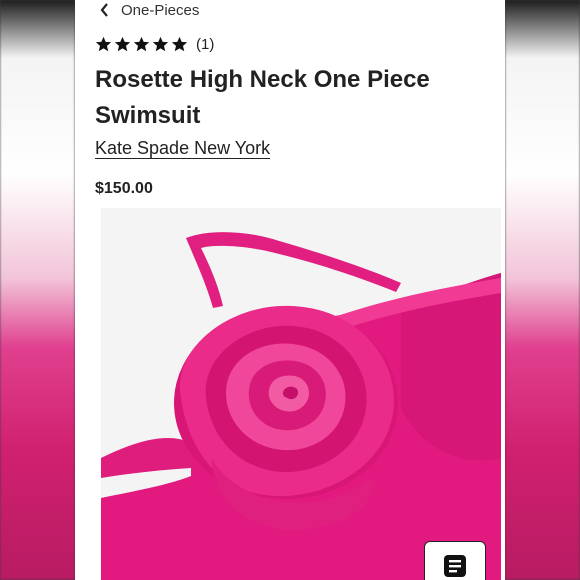 Image resolution: width=580 pixels, height=580 pixels. Describe the element at coordinates (542, 290) in the screenshot. I see `blurred-background-right` at that location.